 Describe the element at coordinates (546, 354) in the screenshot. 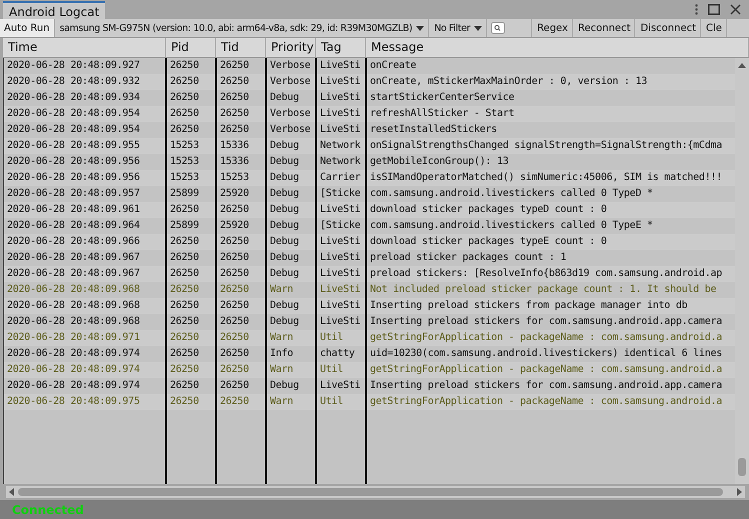

I see `table-cell-text: uid=10230(com.samsung.android.livestickers) identical 6 lines` at that location.